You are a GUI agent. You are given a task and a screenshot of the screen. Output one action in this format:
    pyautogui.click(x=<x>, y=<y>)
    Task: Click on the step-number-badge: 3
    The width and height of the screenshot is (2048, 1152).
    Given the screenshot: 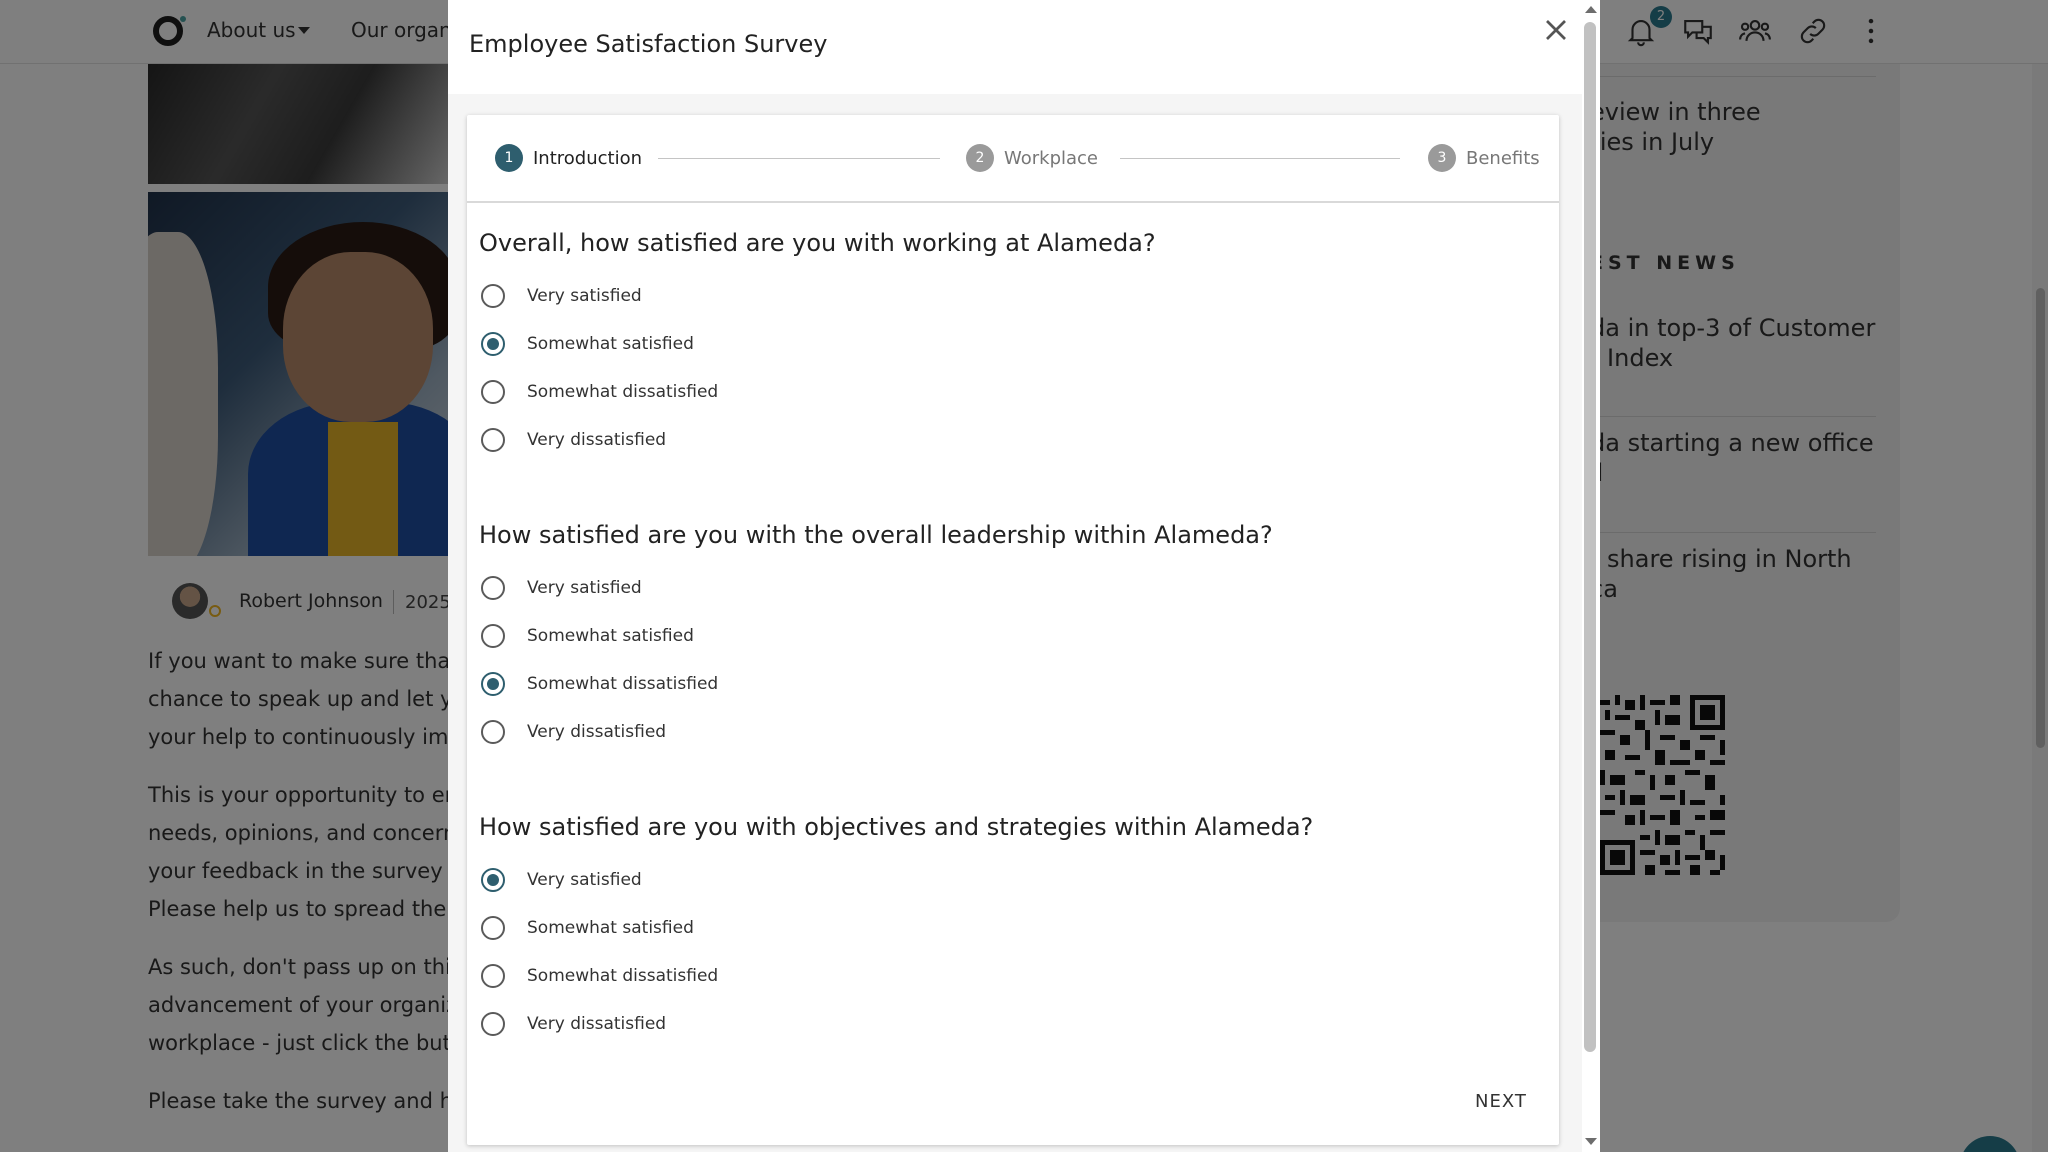 What is the action you would take?
    pyautogui.click(x=1442, y=158)
    